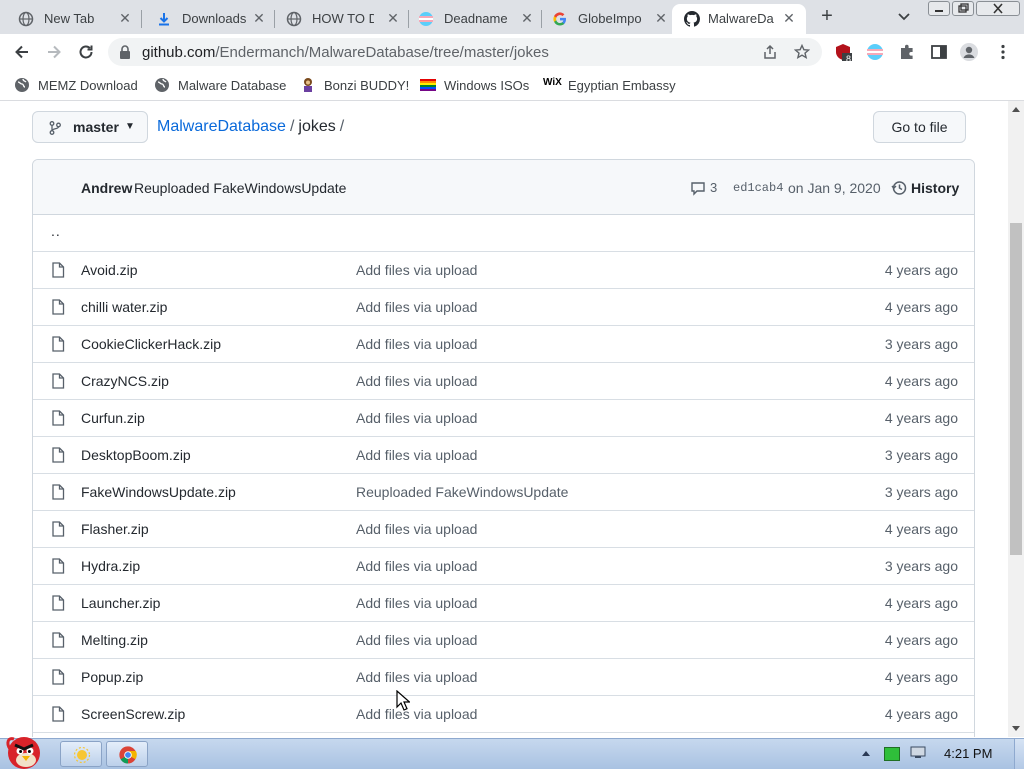 This screenshot has height=769, width=1024. Describe the element at coordinates (90, 127) in the screenshot. I see `branch-selector-button: master ▼` at that location.